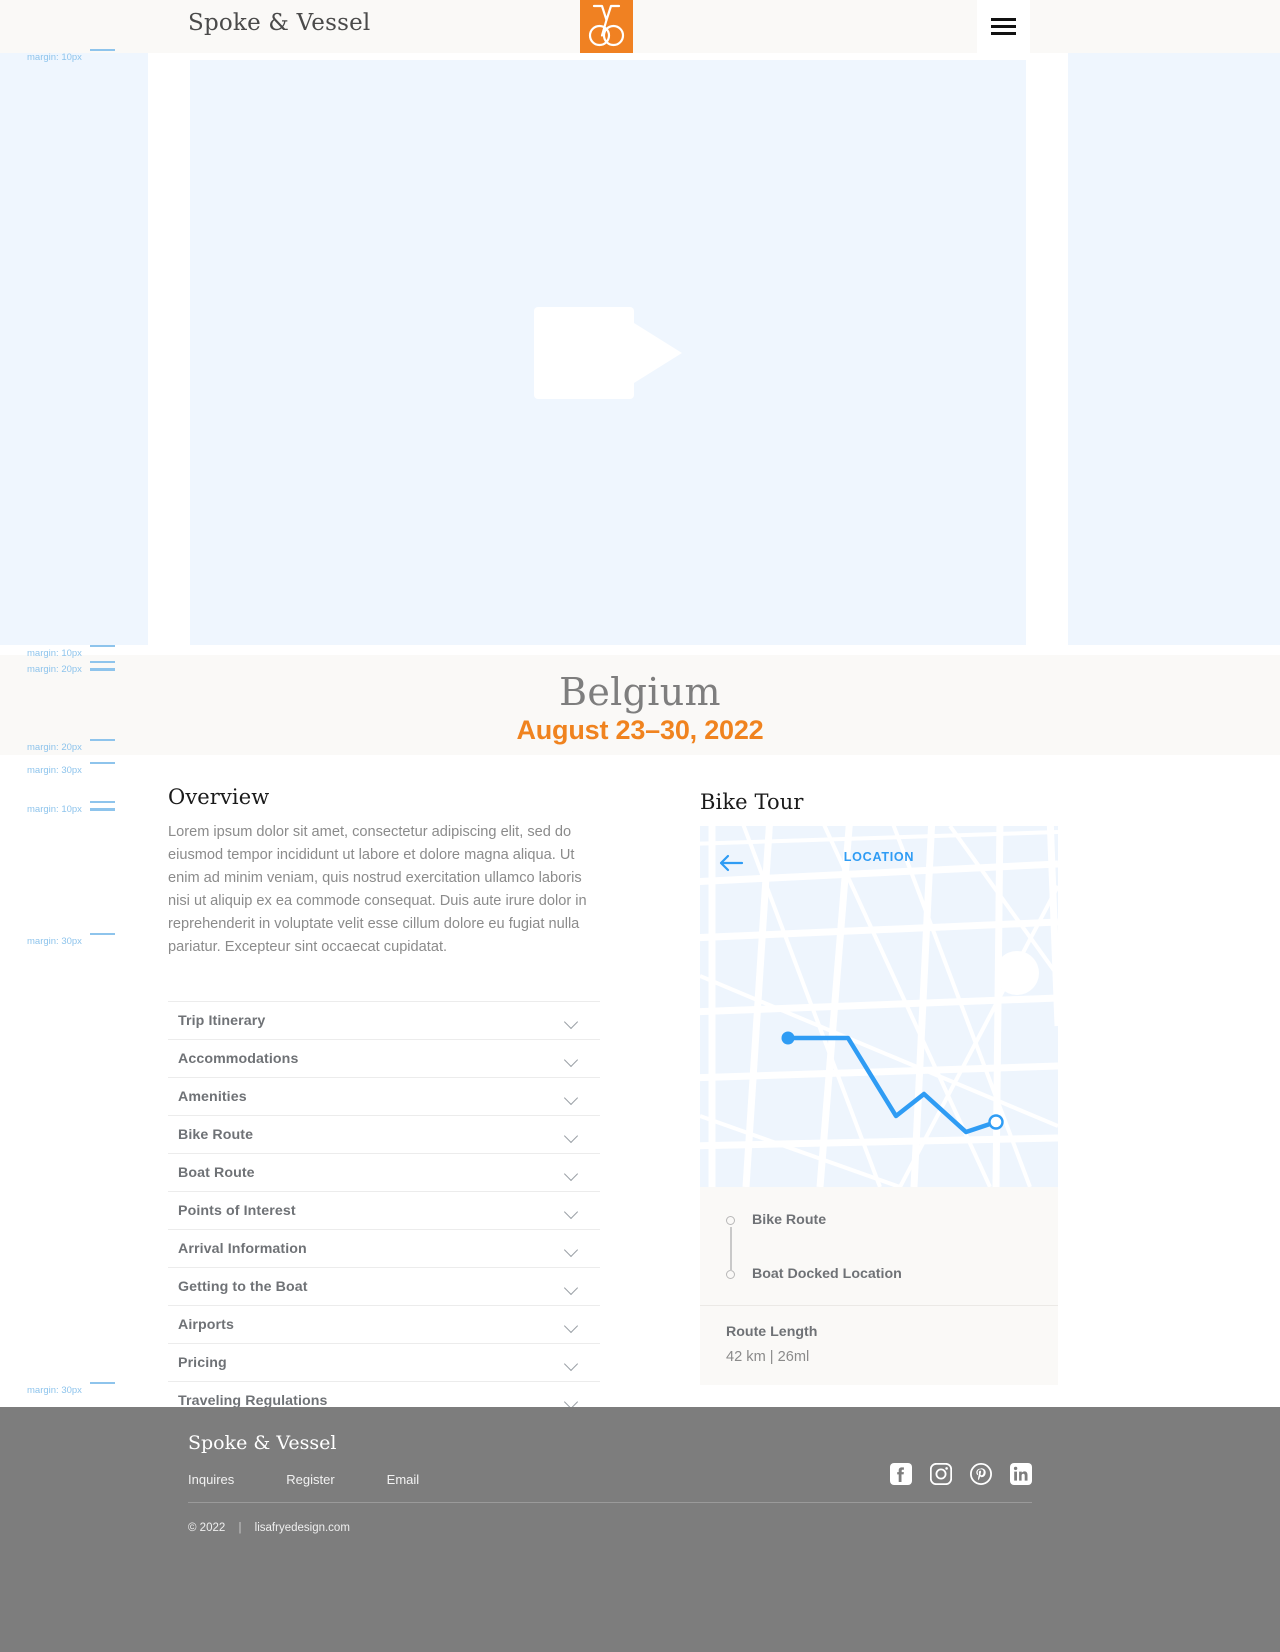 The width and height of the screenshot is (1280, 1652). What do you see at coordinates (1174, 349) in the screenshot?
I see `hero-right-filler` at bounding box center [1174, 349].